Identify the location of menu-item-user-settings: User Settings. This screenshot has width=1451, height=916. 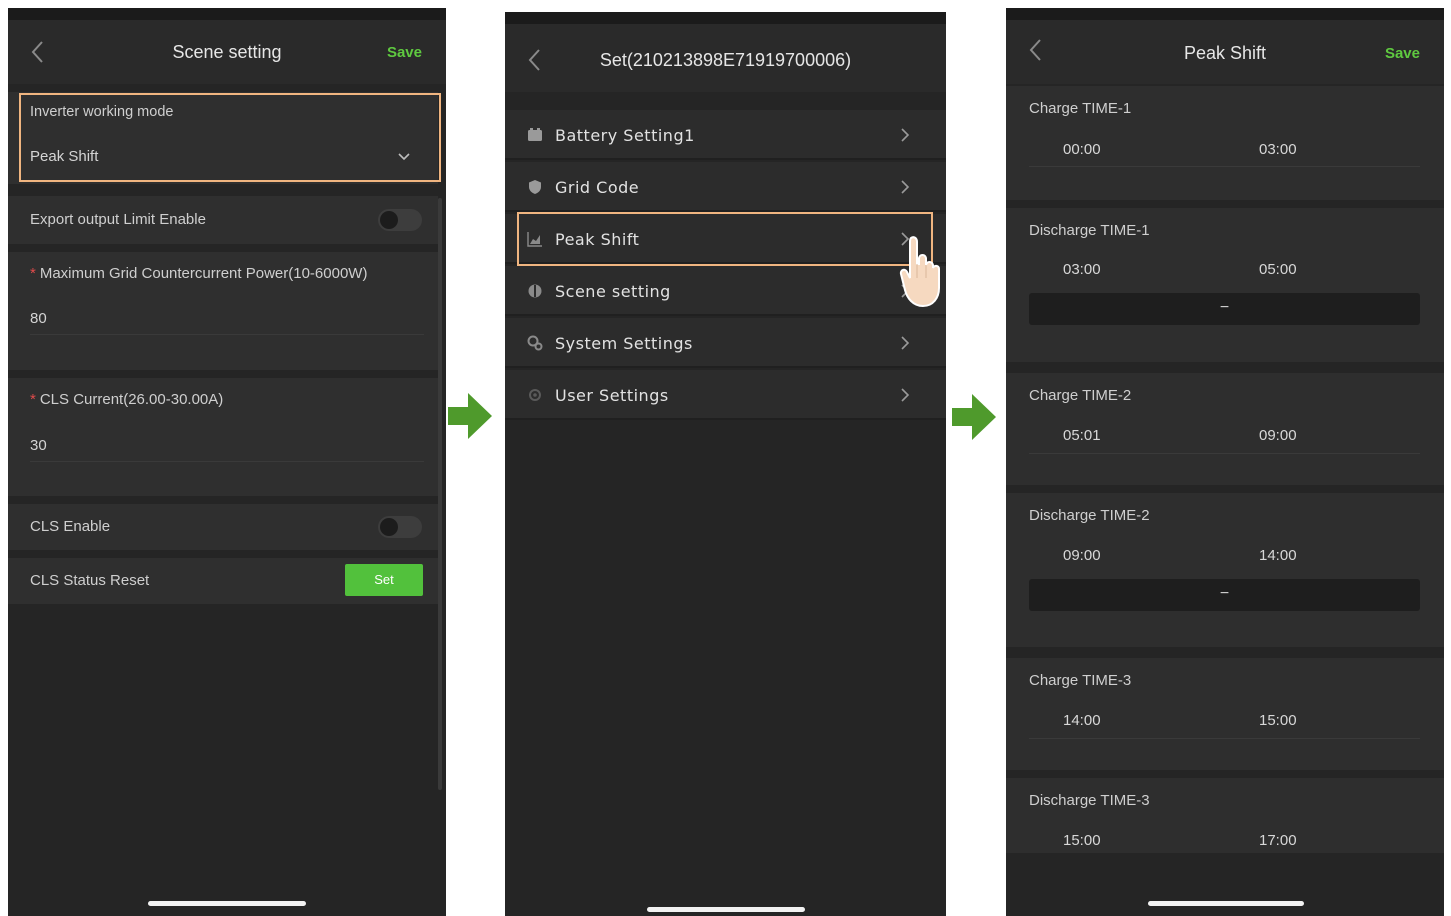
(725, 395).